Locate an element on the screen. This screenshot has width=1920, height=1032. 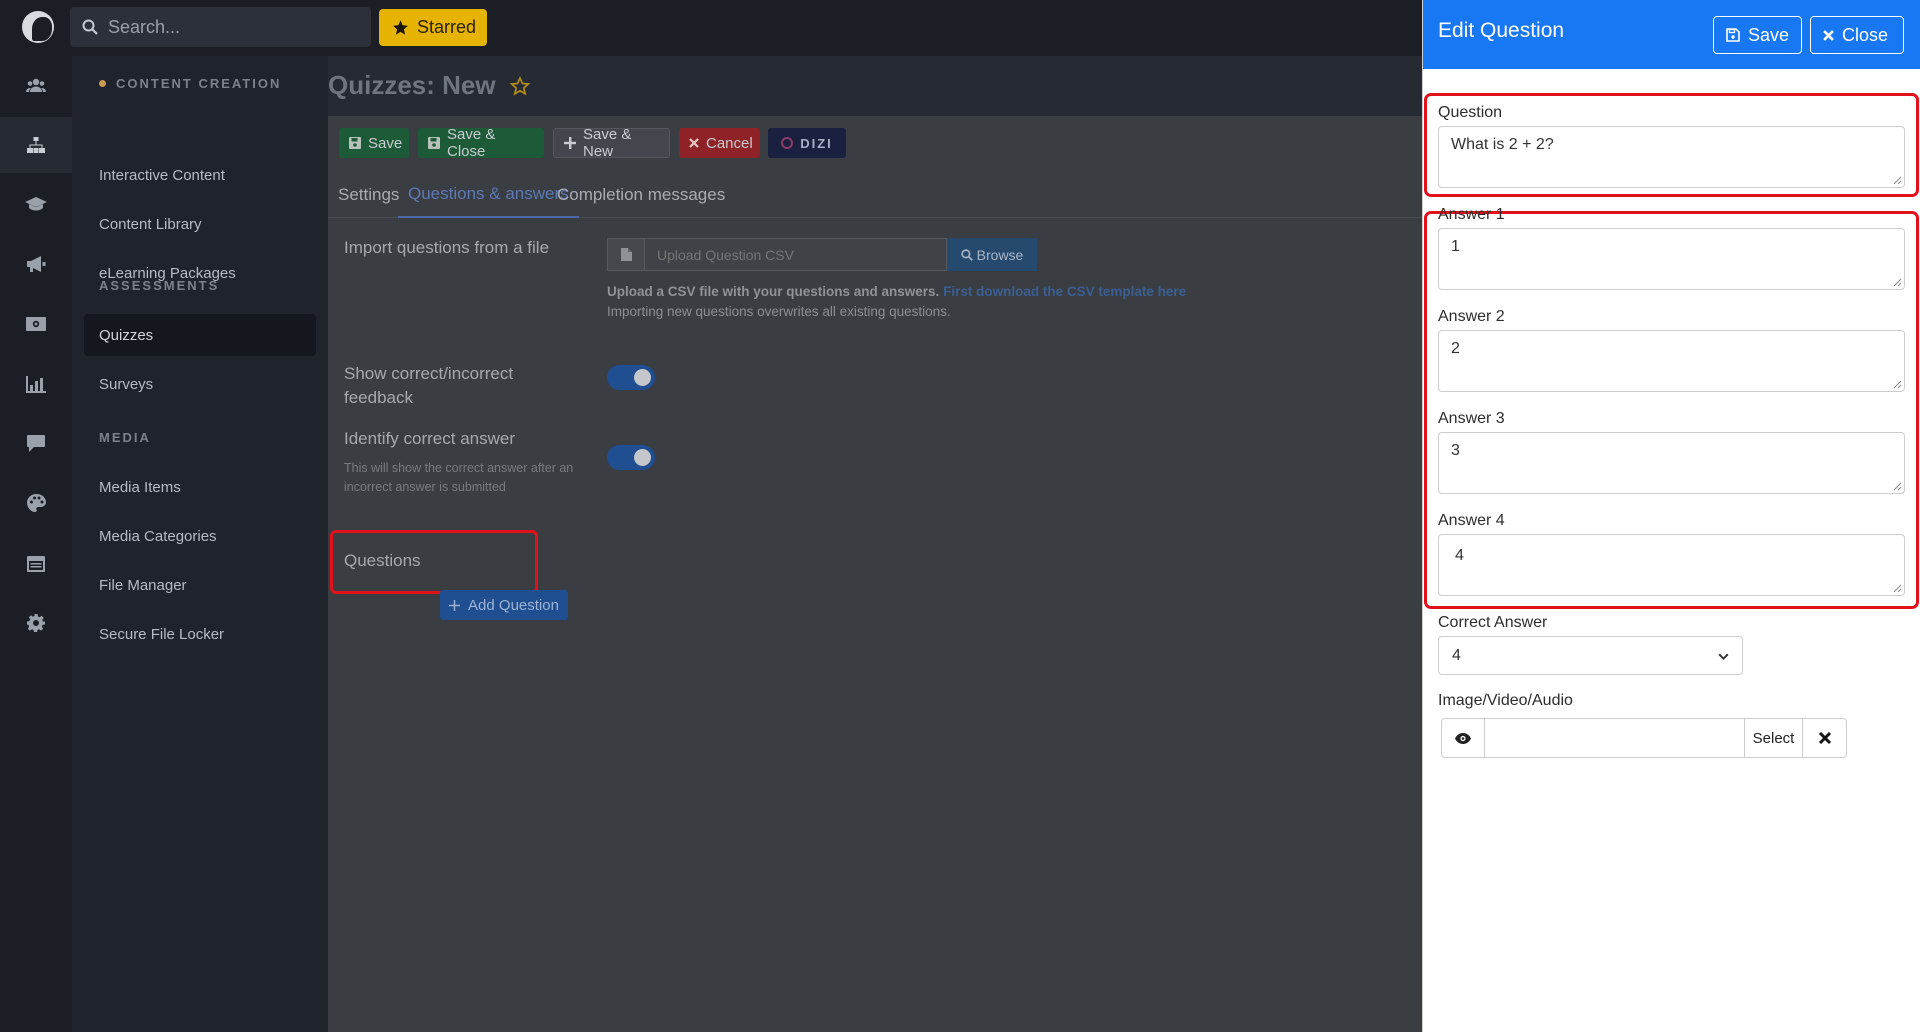
chart-icon is located at coordinates (36, 384).